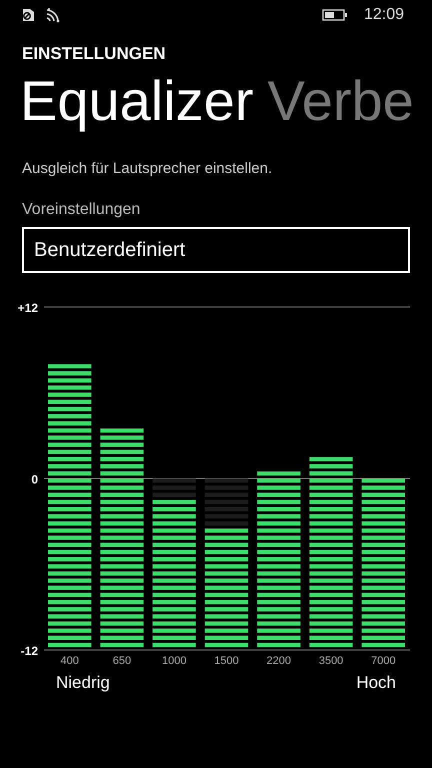  What do you see at coordinates (148, 168) in the screenshot?
I see `description-text: Ausgleich für Lautsprecher einstellen.` at bounding box center [148, 168].